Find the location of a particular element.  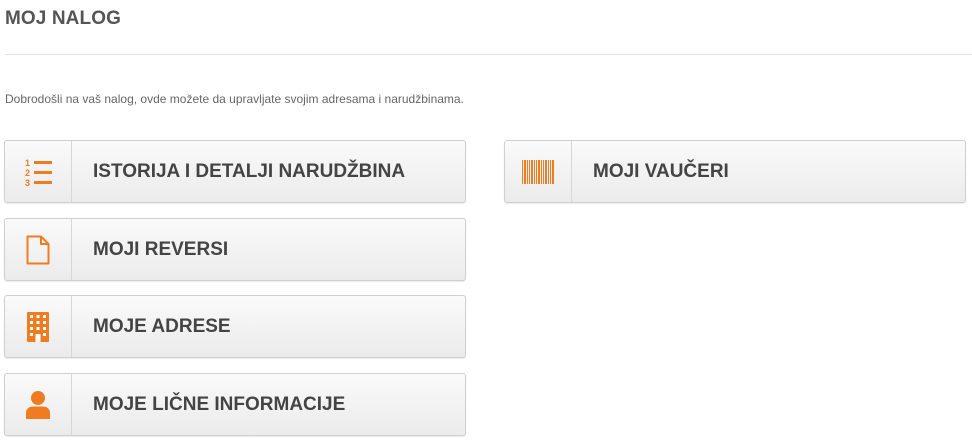

svg-text: 2 is located at coordinates (27, 173).